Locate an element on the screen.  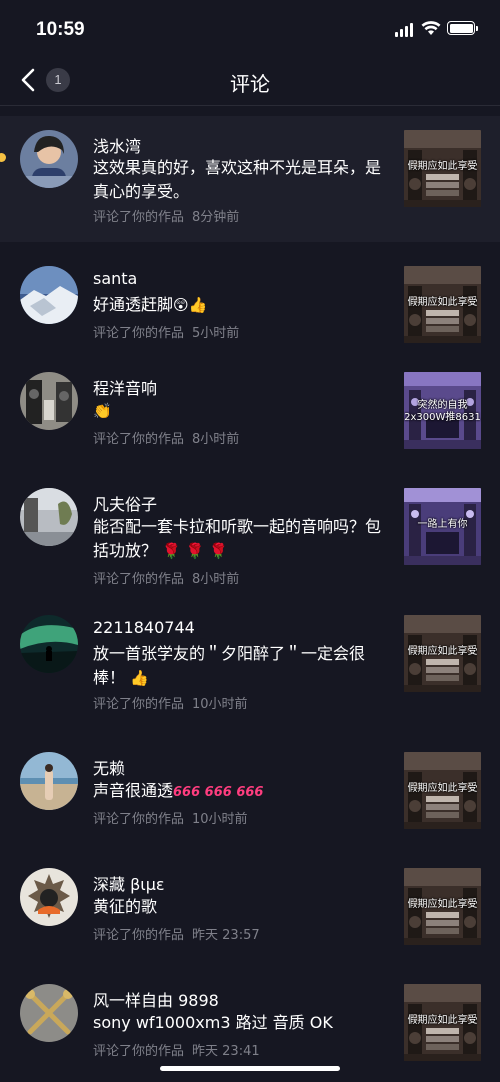
comment-meta: 评论了你的作品 昨天 23:41 is located at coordinates (176, 1049).